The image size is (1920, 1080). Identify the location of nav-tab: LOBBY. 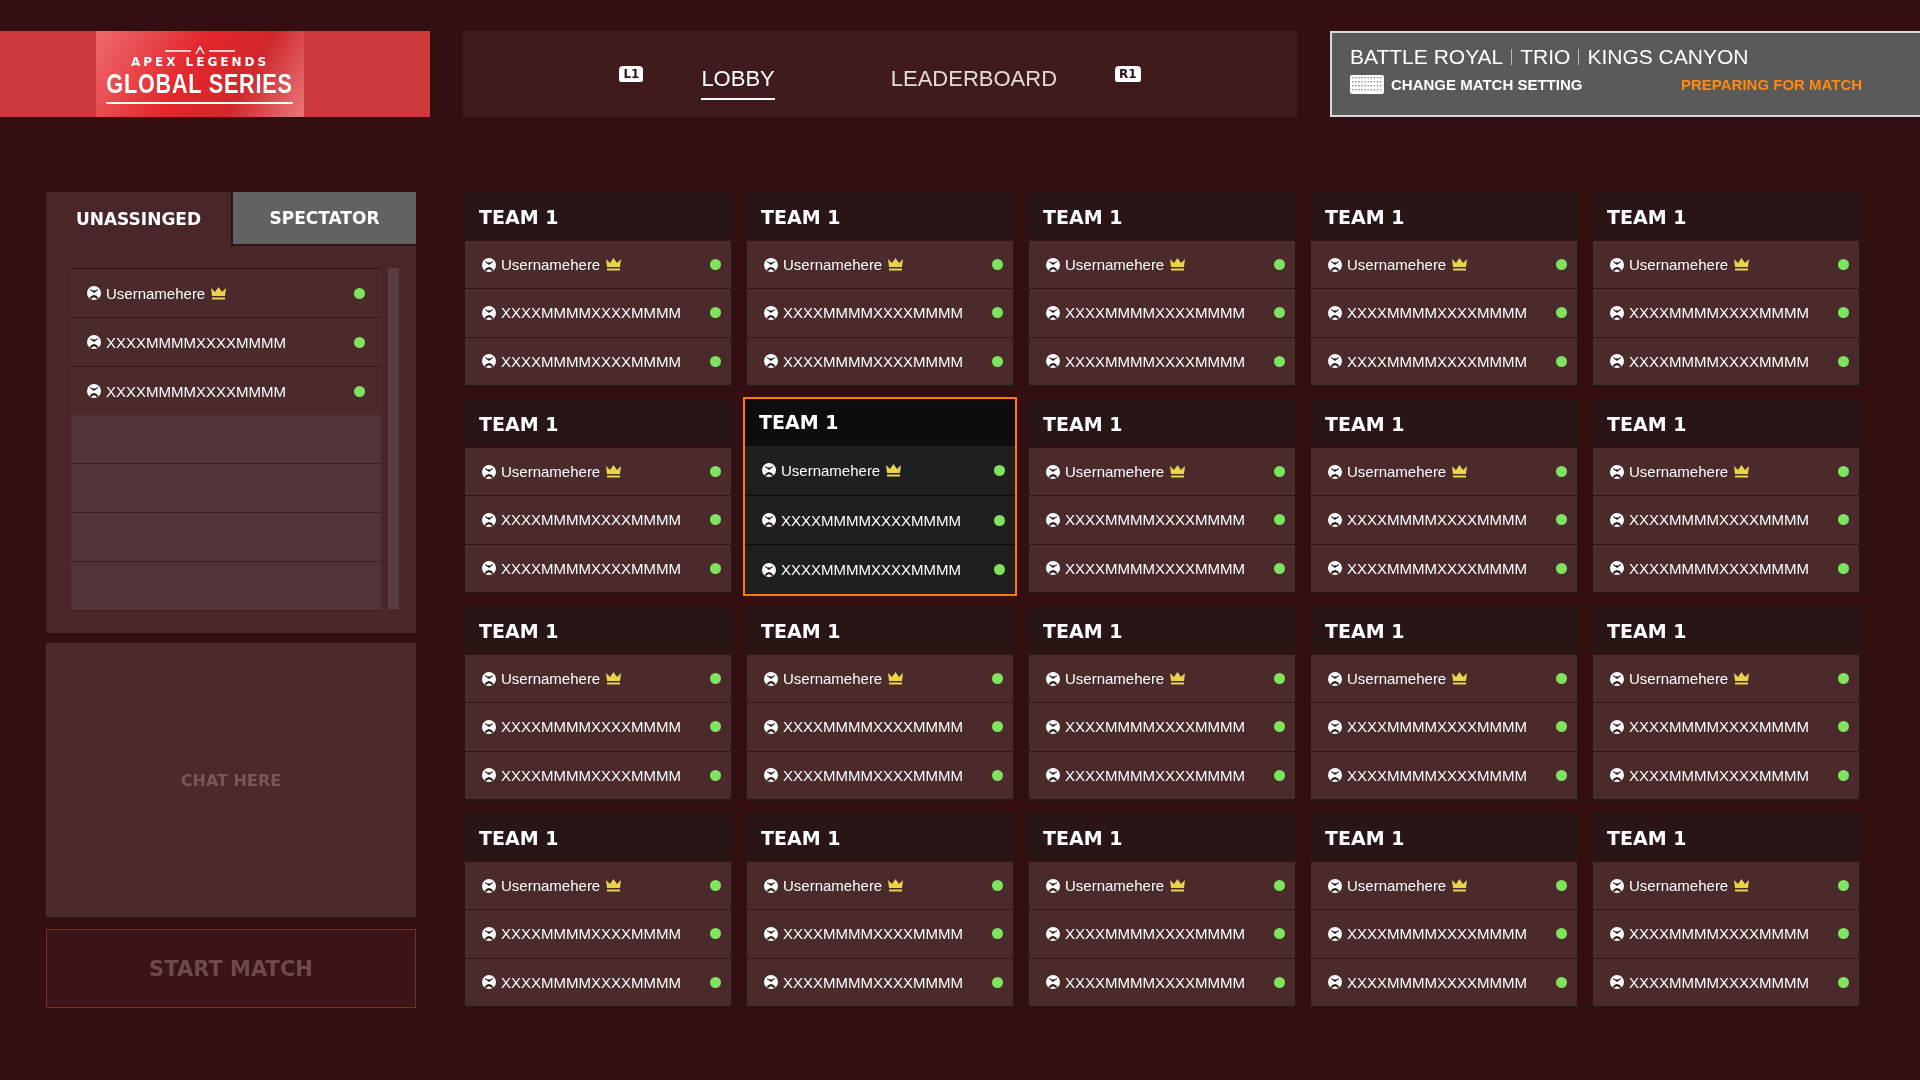
(738, 79).